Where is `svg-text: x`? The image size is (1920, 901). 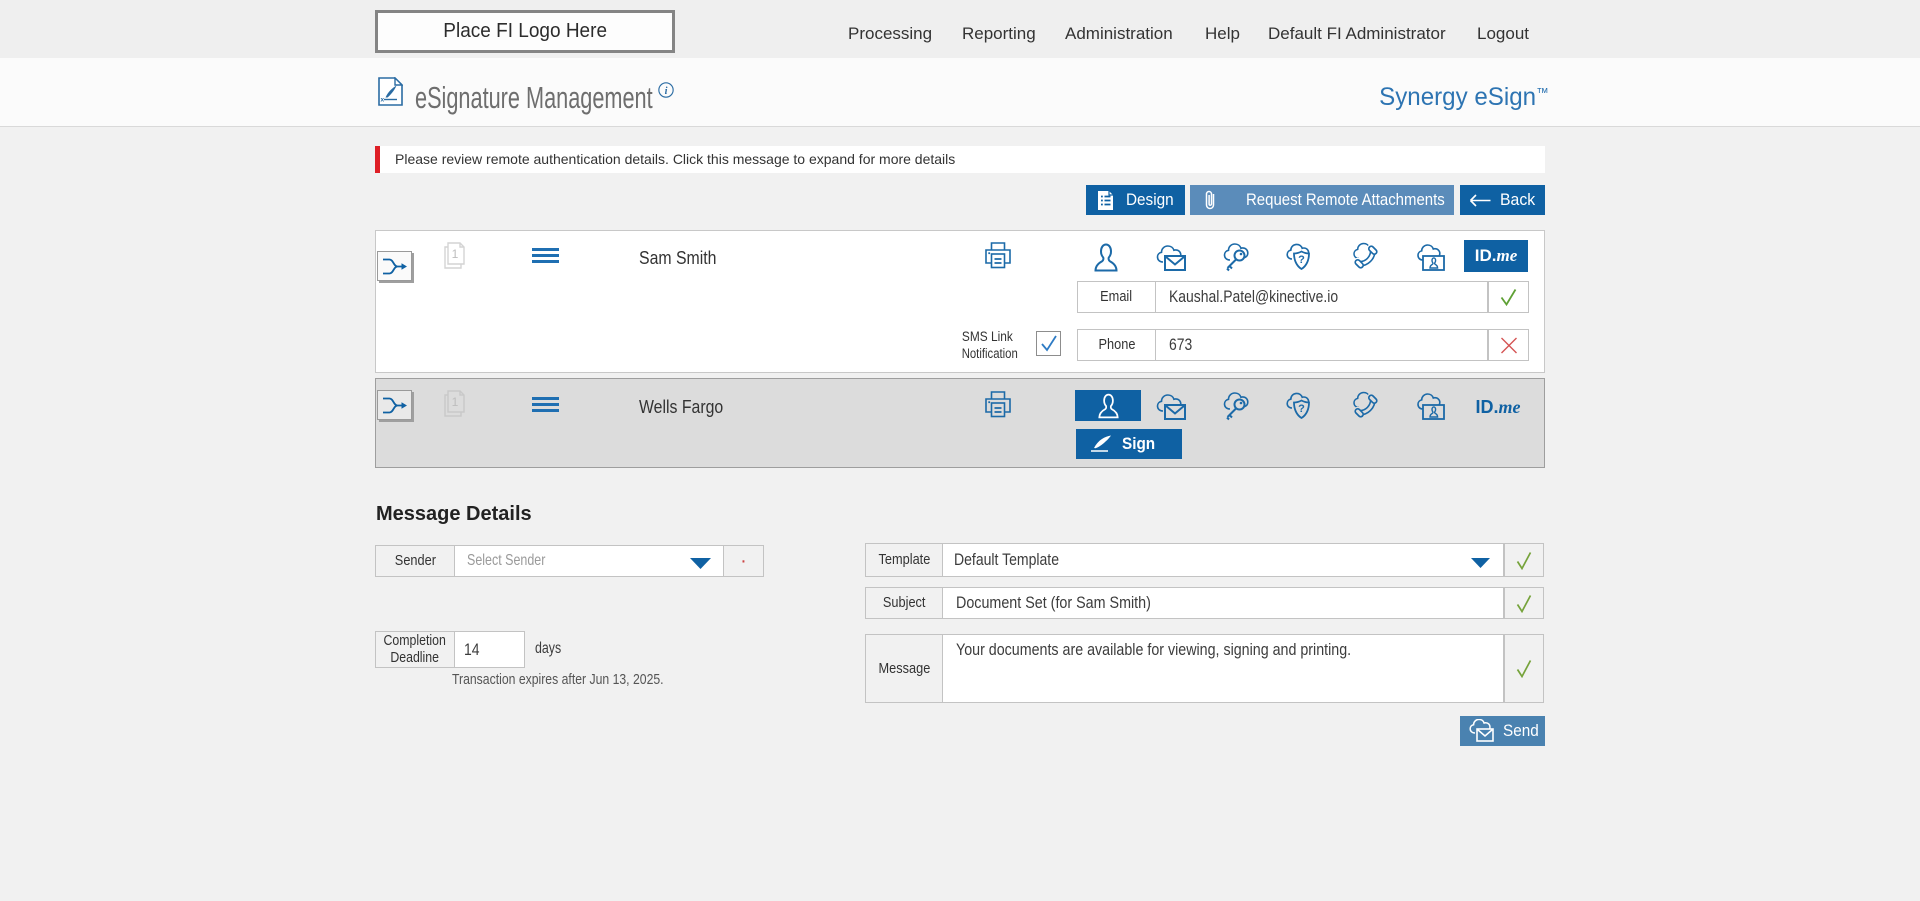 svg-text: x is located at coordinates (383, 100).